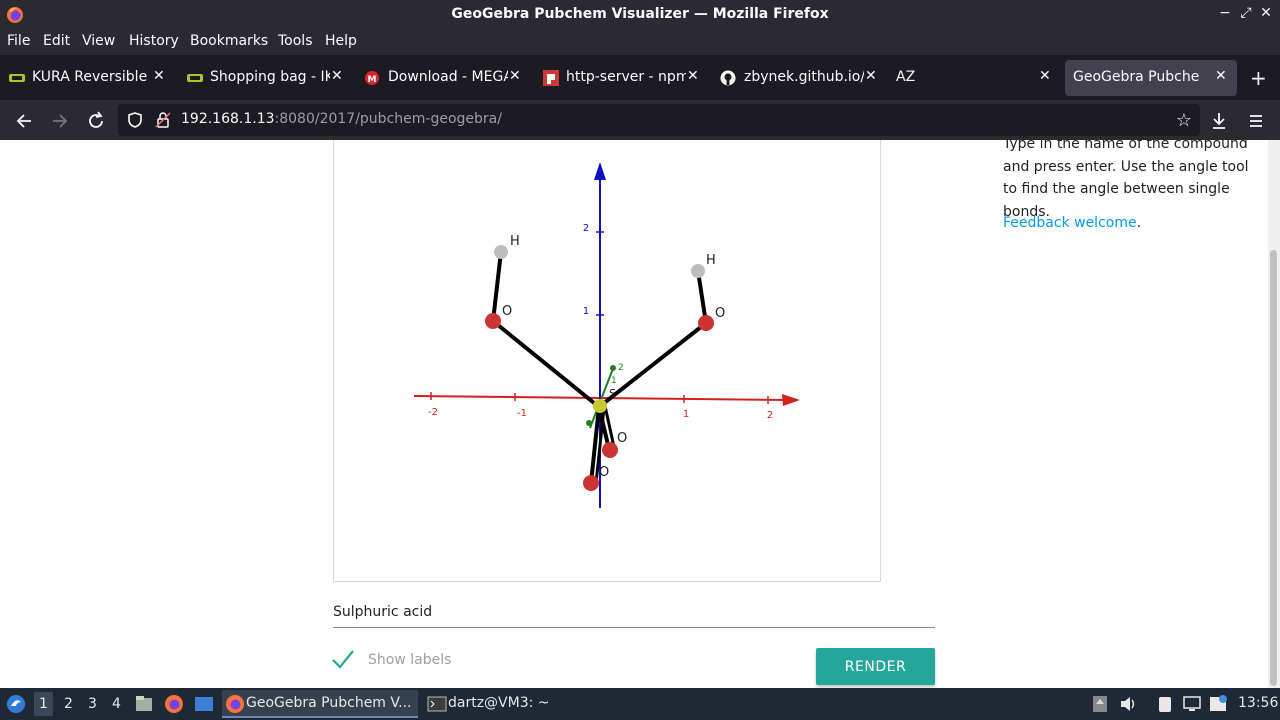  I want to click on bookmark-star-icon: ☆, so click(1184, 120).